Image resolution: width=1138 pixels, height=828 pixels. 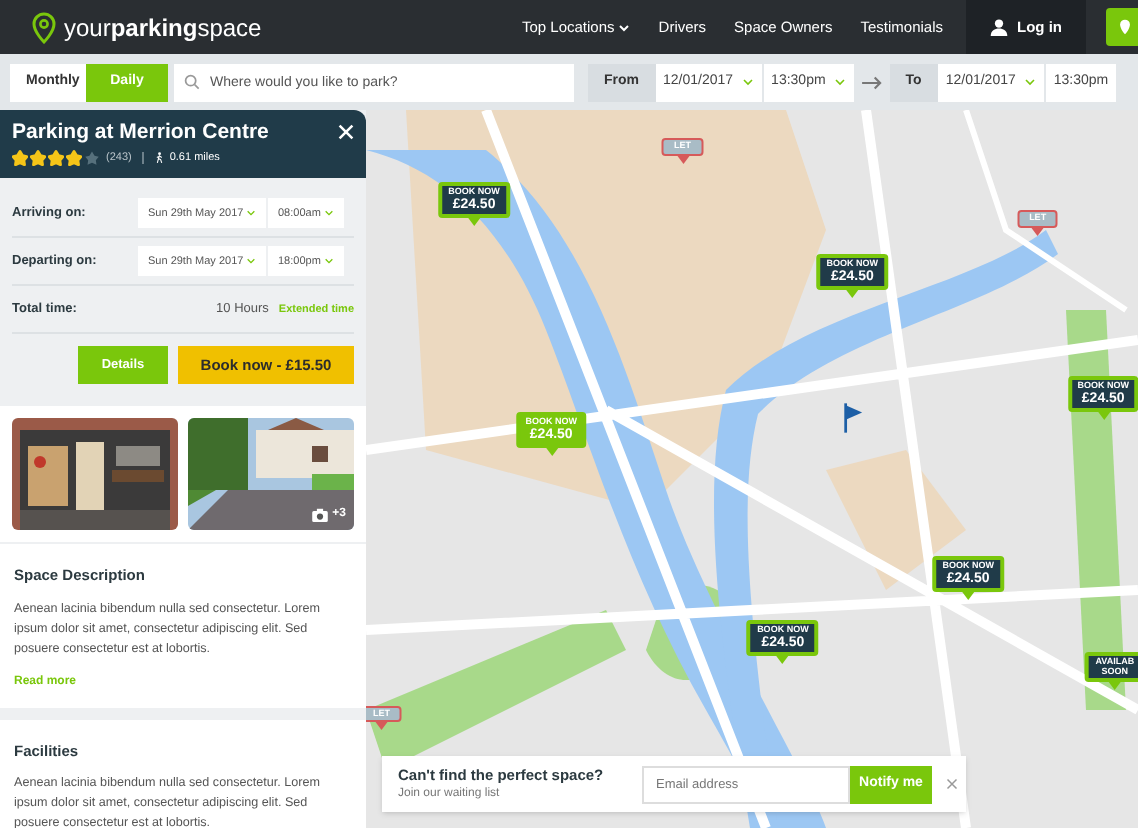 What do you see at coordinates (1125, 27) in the screenshot?
I see `pin-icon` at bounding box center [1125, 27].